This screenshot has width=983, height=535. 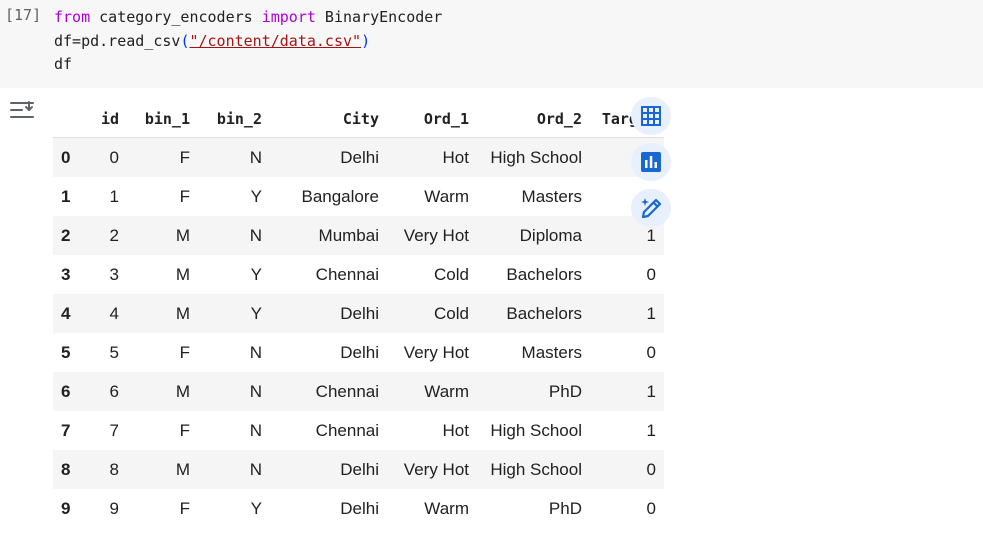 What do you see at coordinates (358, 235) in the screenshot?
I see `table-row: 2 2 M N Mumbai Very Hot Diploma 1` at bounding box center [358, 235].